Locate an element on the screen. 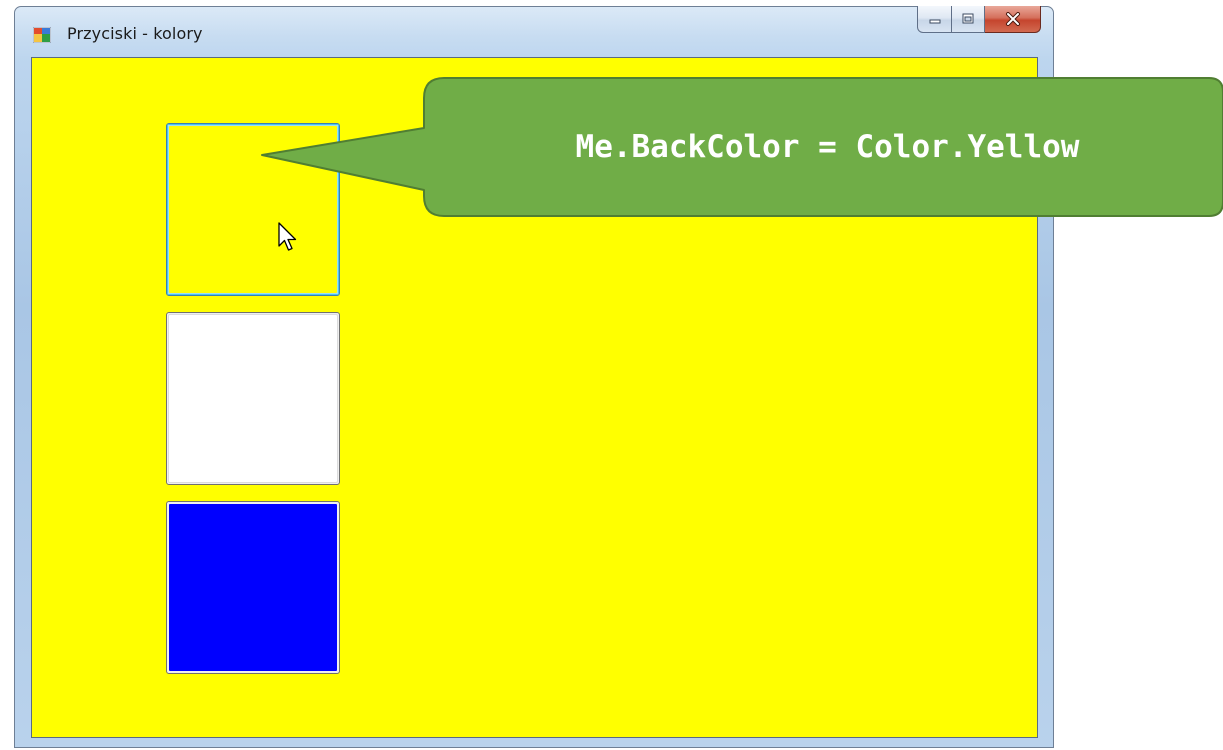 The image size is (1223, 750). callout-code-text: Me.BackColor = Color.Yellow is located at coordinates (827, 147).